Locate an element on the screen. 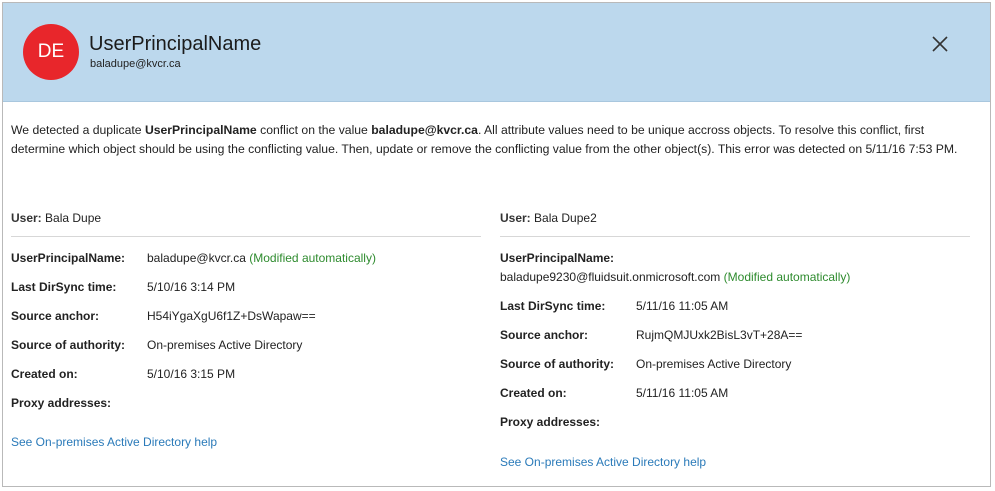  upn-value: baladupe9230@fluidsuit.onmicrosoft.com is located at coordinates (610, 277).